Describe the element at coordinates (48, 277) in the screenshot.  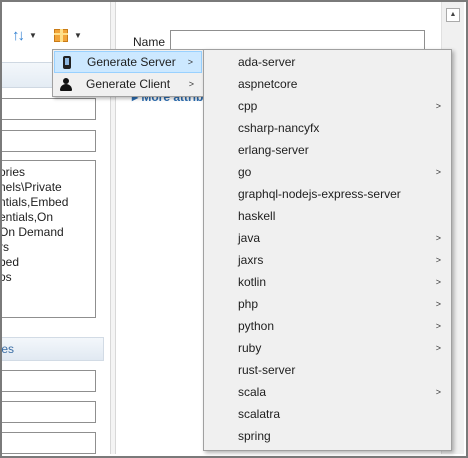
I see `list-item: os` at that location.